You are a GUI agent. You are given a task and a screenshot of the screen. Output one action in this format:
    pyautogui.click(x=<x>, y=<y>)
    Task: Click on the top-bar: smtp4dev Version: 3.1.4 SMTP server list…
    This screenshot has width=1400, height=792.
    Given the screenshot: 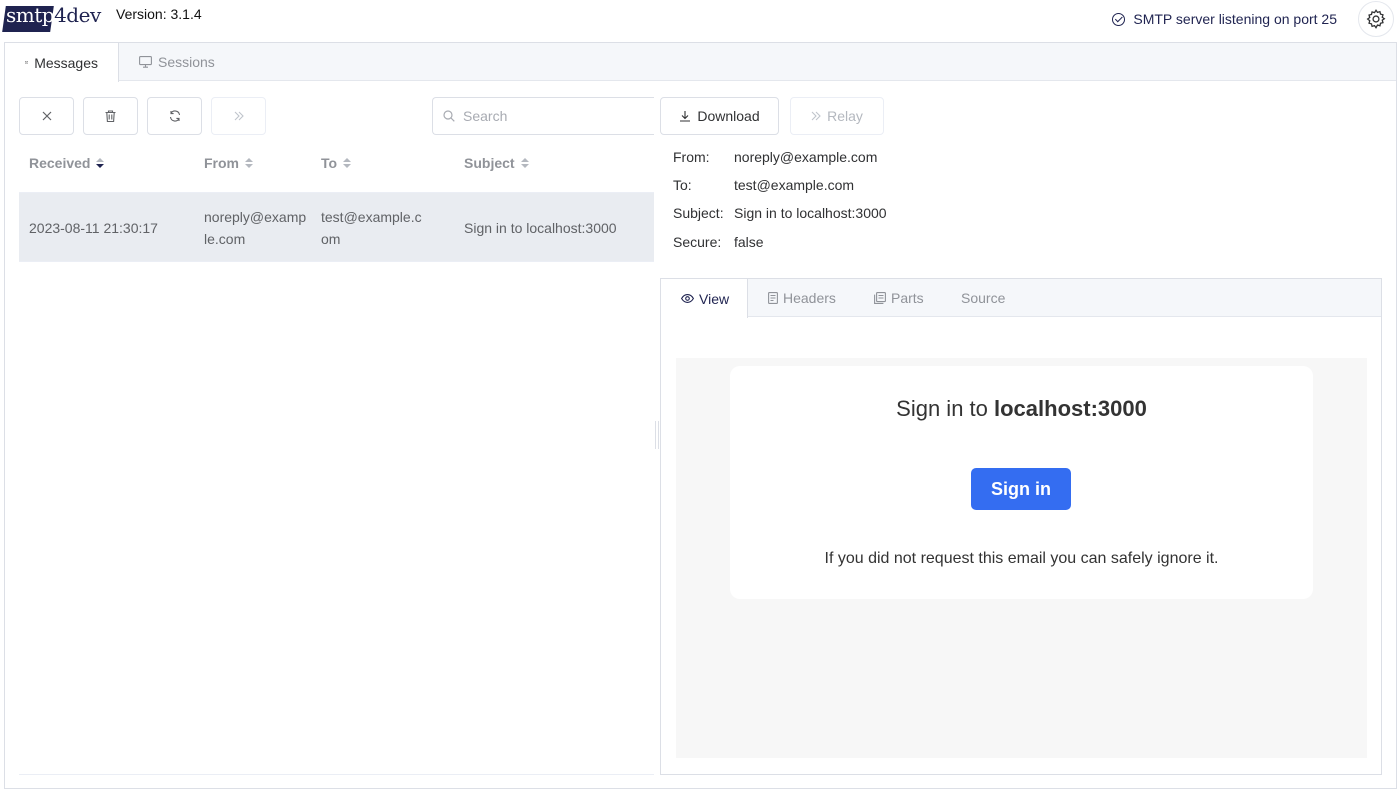 What is the action you would take?
    pyautogui.click(x=700, y=21)
    